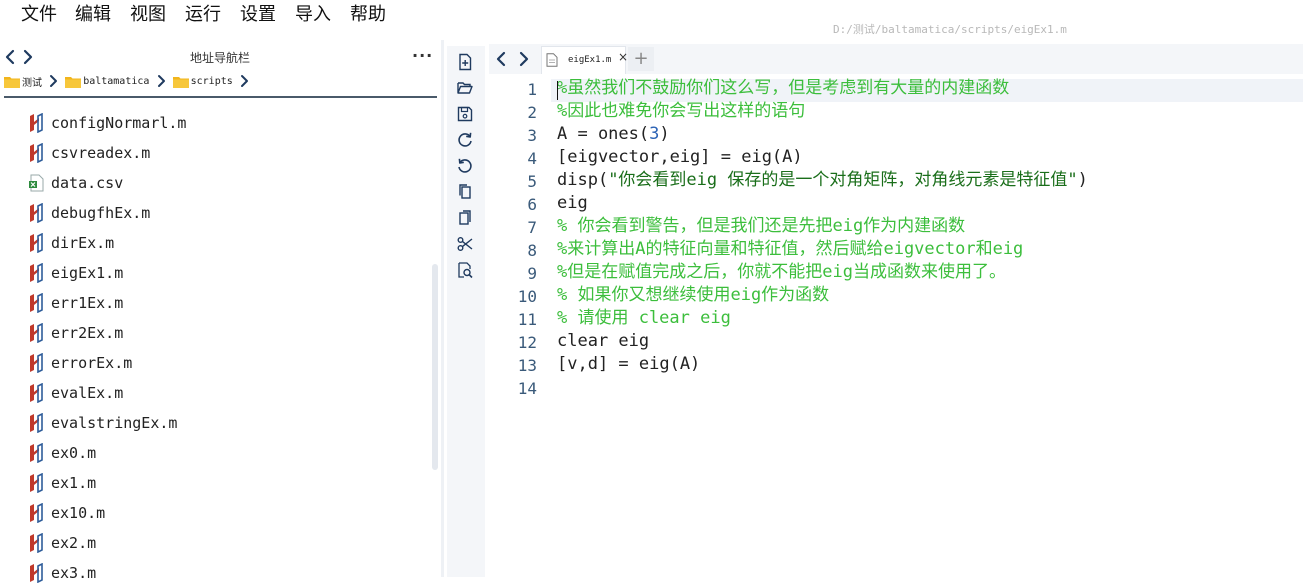 This screenshot has height=588, width=1303. I want to click on code-line: A = ones(3), so click(613, 134).